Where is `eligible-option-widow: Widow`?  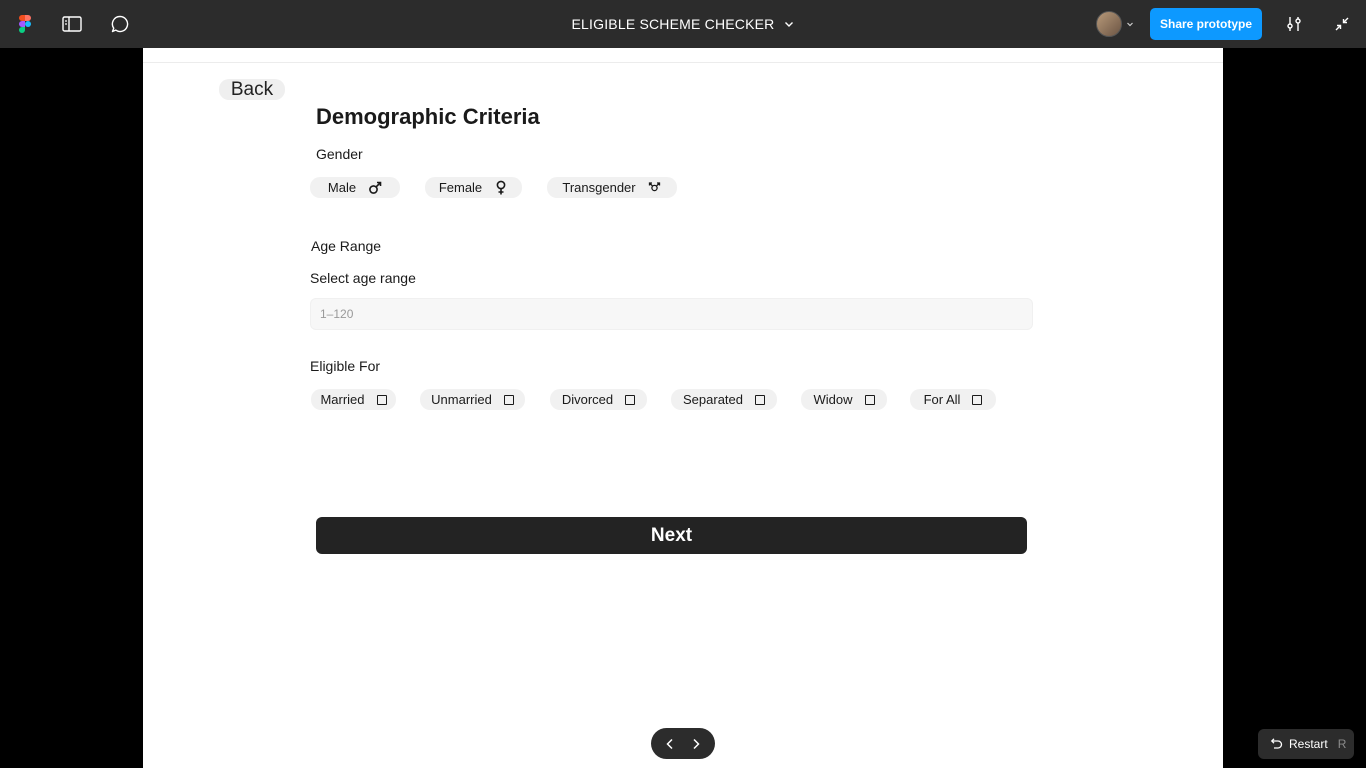 eligible-option-widow: Widow is located at coordinates (844, 399).